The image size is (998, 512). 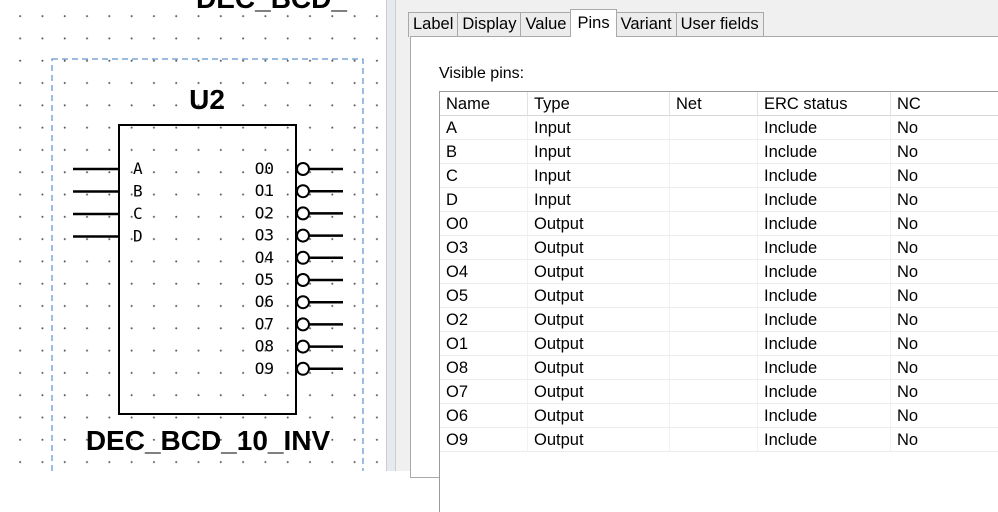 I want to click on output-pin-label: O7, so click(x=264, y=323).